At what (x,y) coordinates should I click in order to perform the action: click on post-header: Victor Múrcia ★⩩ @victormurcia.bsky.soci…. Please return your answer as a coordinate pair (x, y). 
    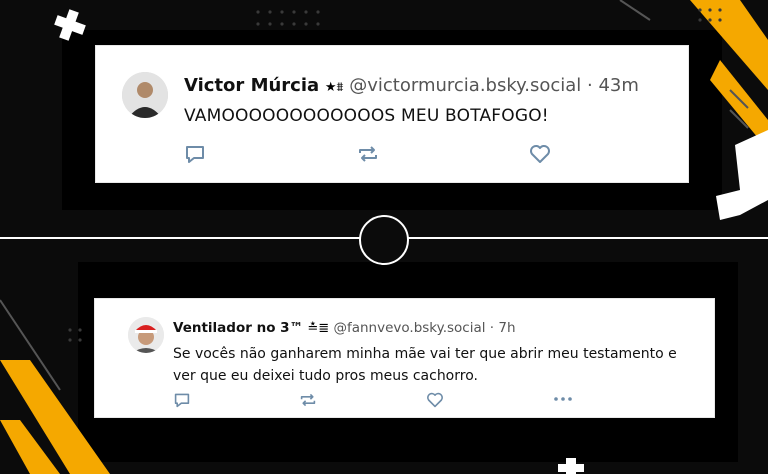
    Looking at the image, I should click on (411, 85).